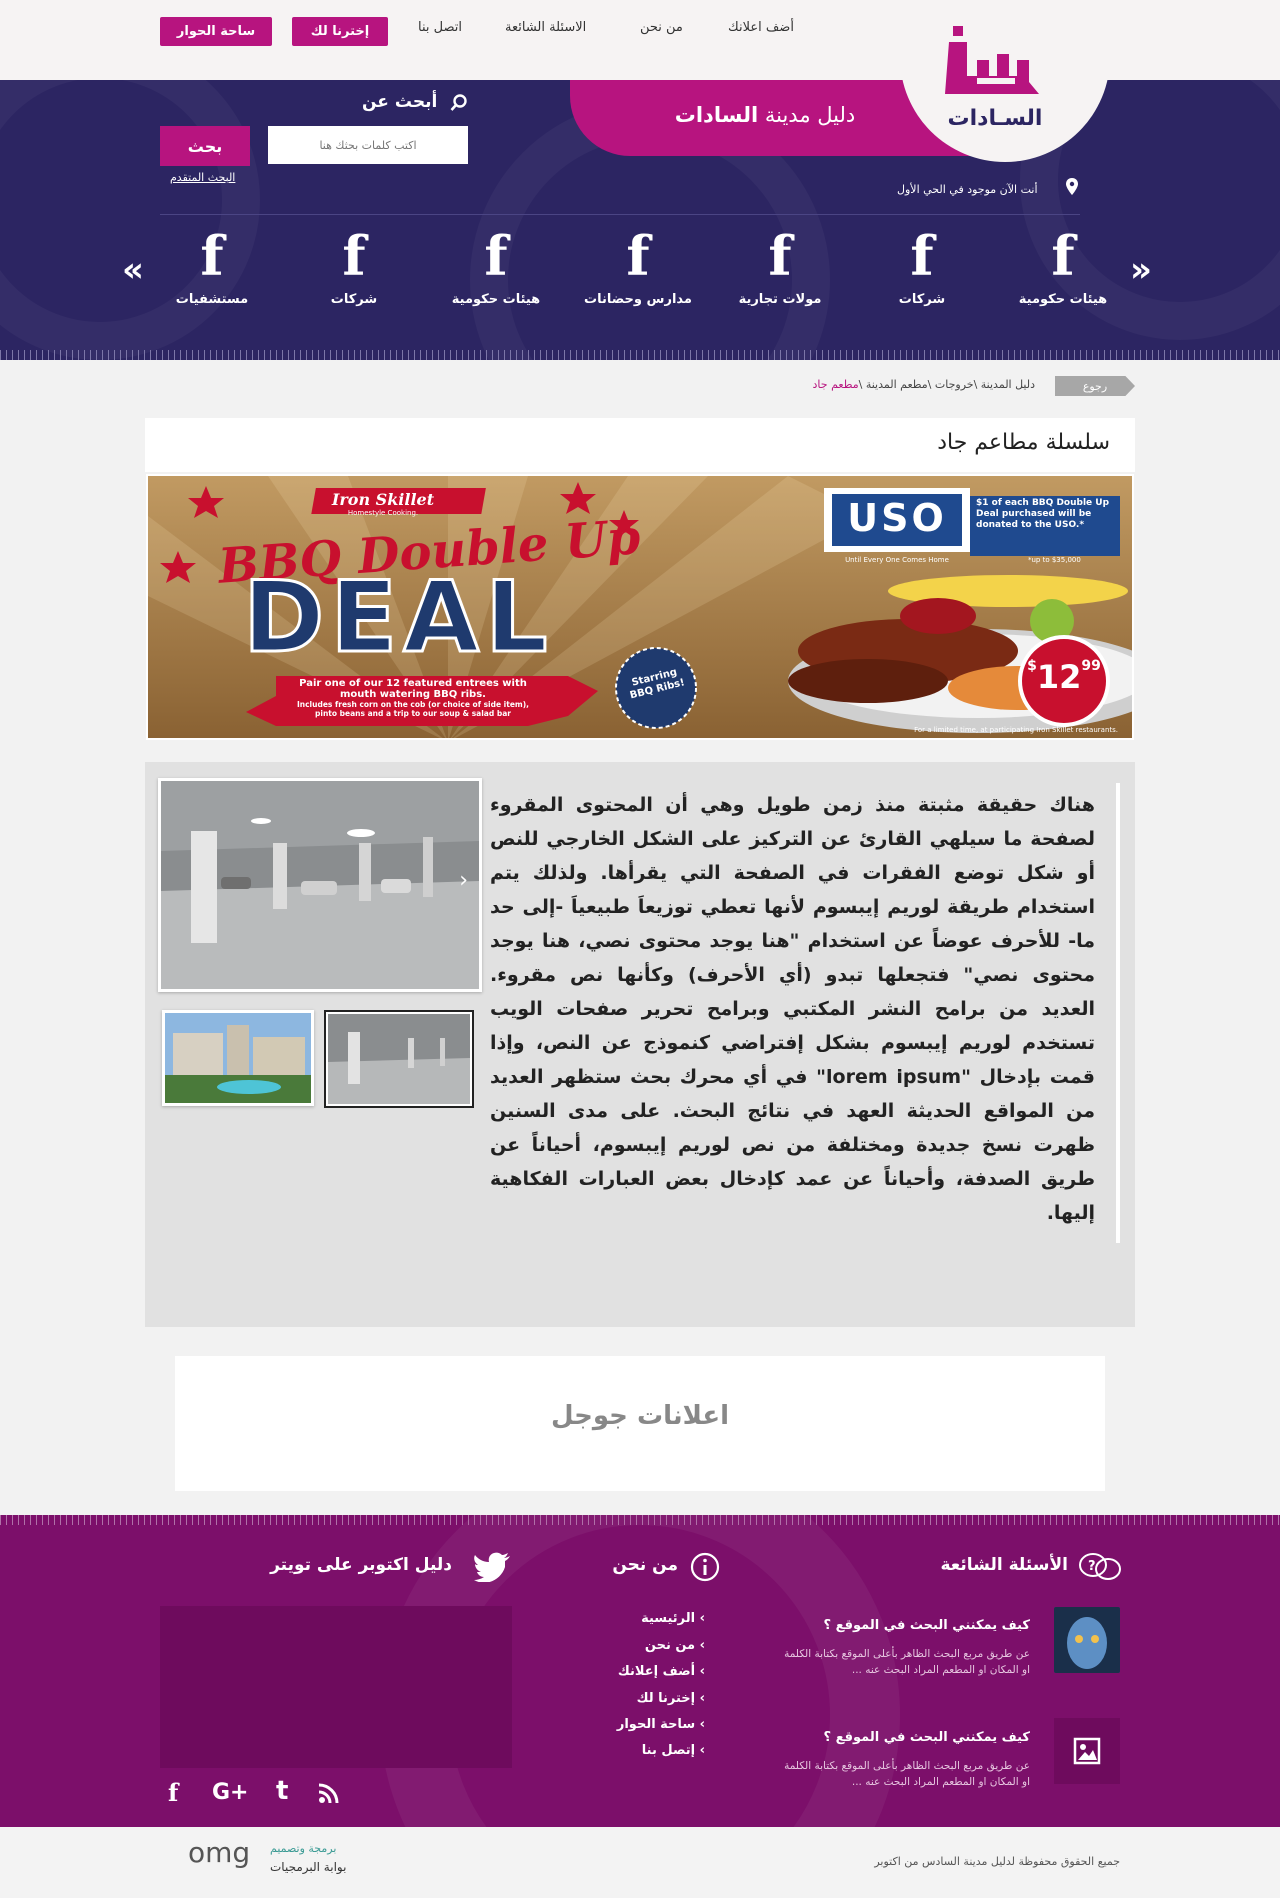  I want to click on guide-city: السادات, so click(716, 115).